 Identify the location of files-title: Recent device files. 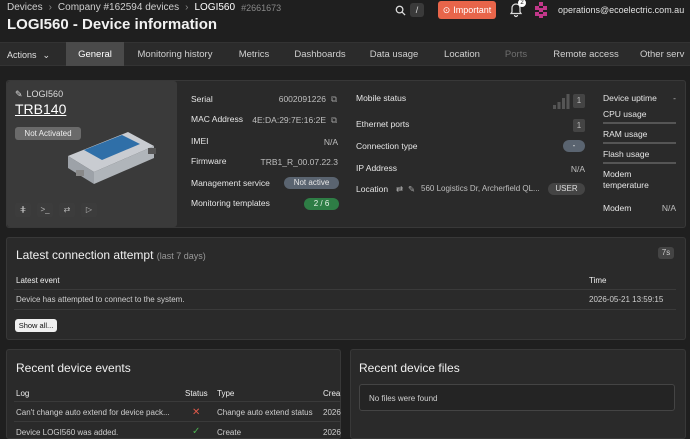
(409, 368).